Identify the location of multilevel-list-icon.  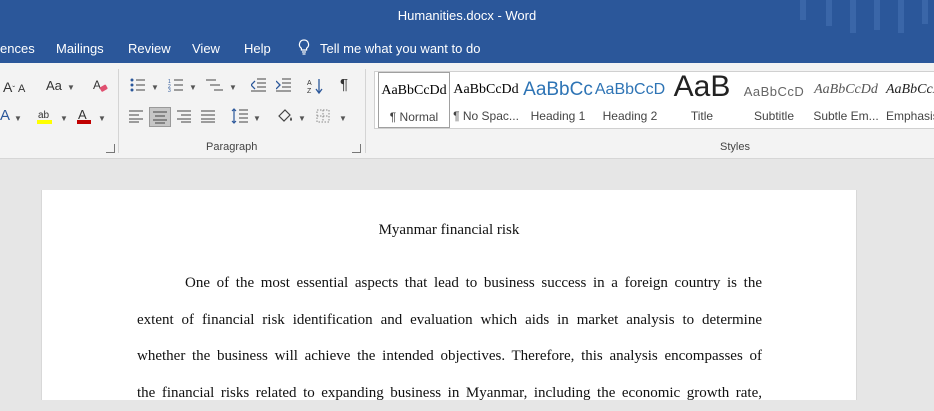
(215, 85).